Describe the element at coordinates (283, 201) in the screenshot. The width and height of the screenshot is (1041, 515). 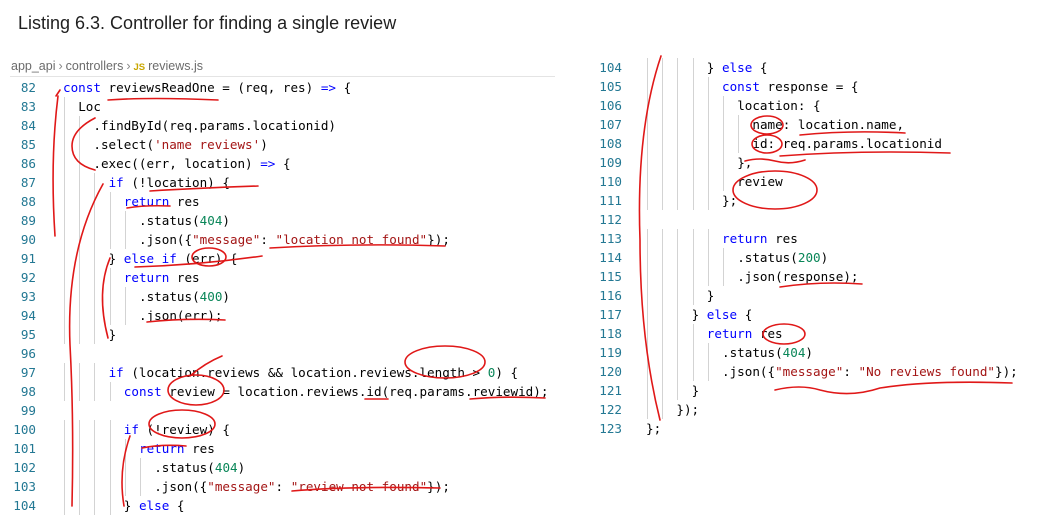
I see `code-line: 88 return res` at that location.